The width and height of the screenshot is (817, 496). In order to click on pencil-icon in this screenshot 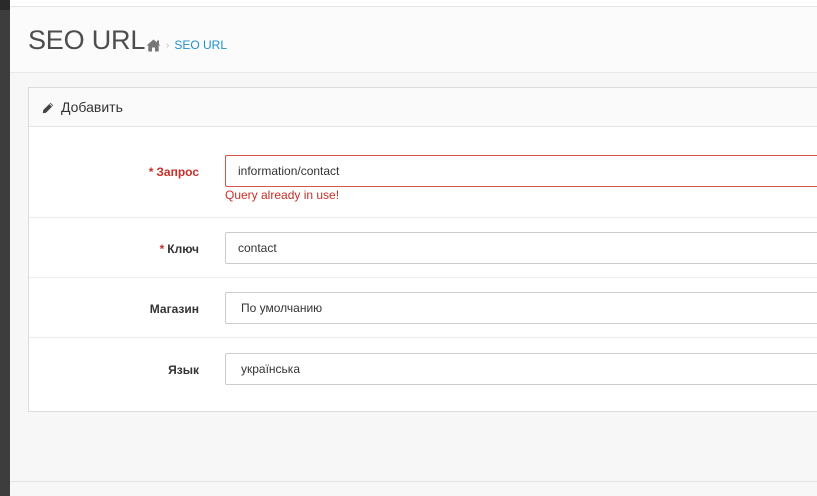, I will do `click(48, 107)`.